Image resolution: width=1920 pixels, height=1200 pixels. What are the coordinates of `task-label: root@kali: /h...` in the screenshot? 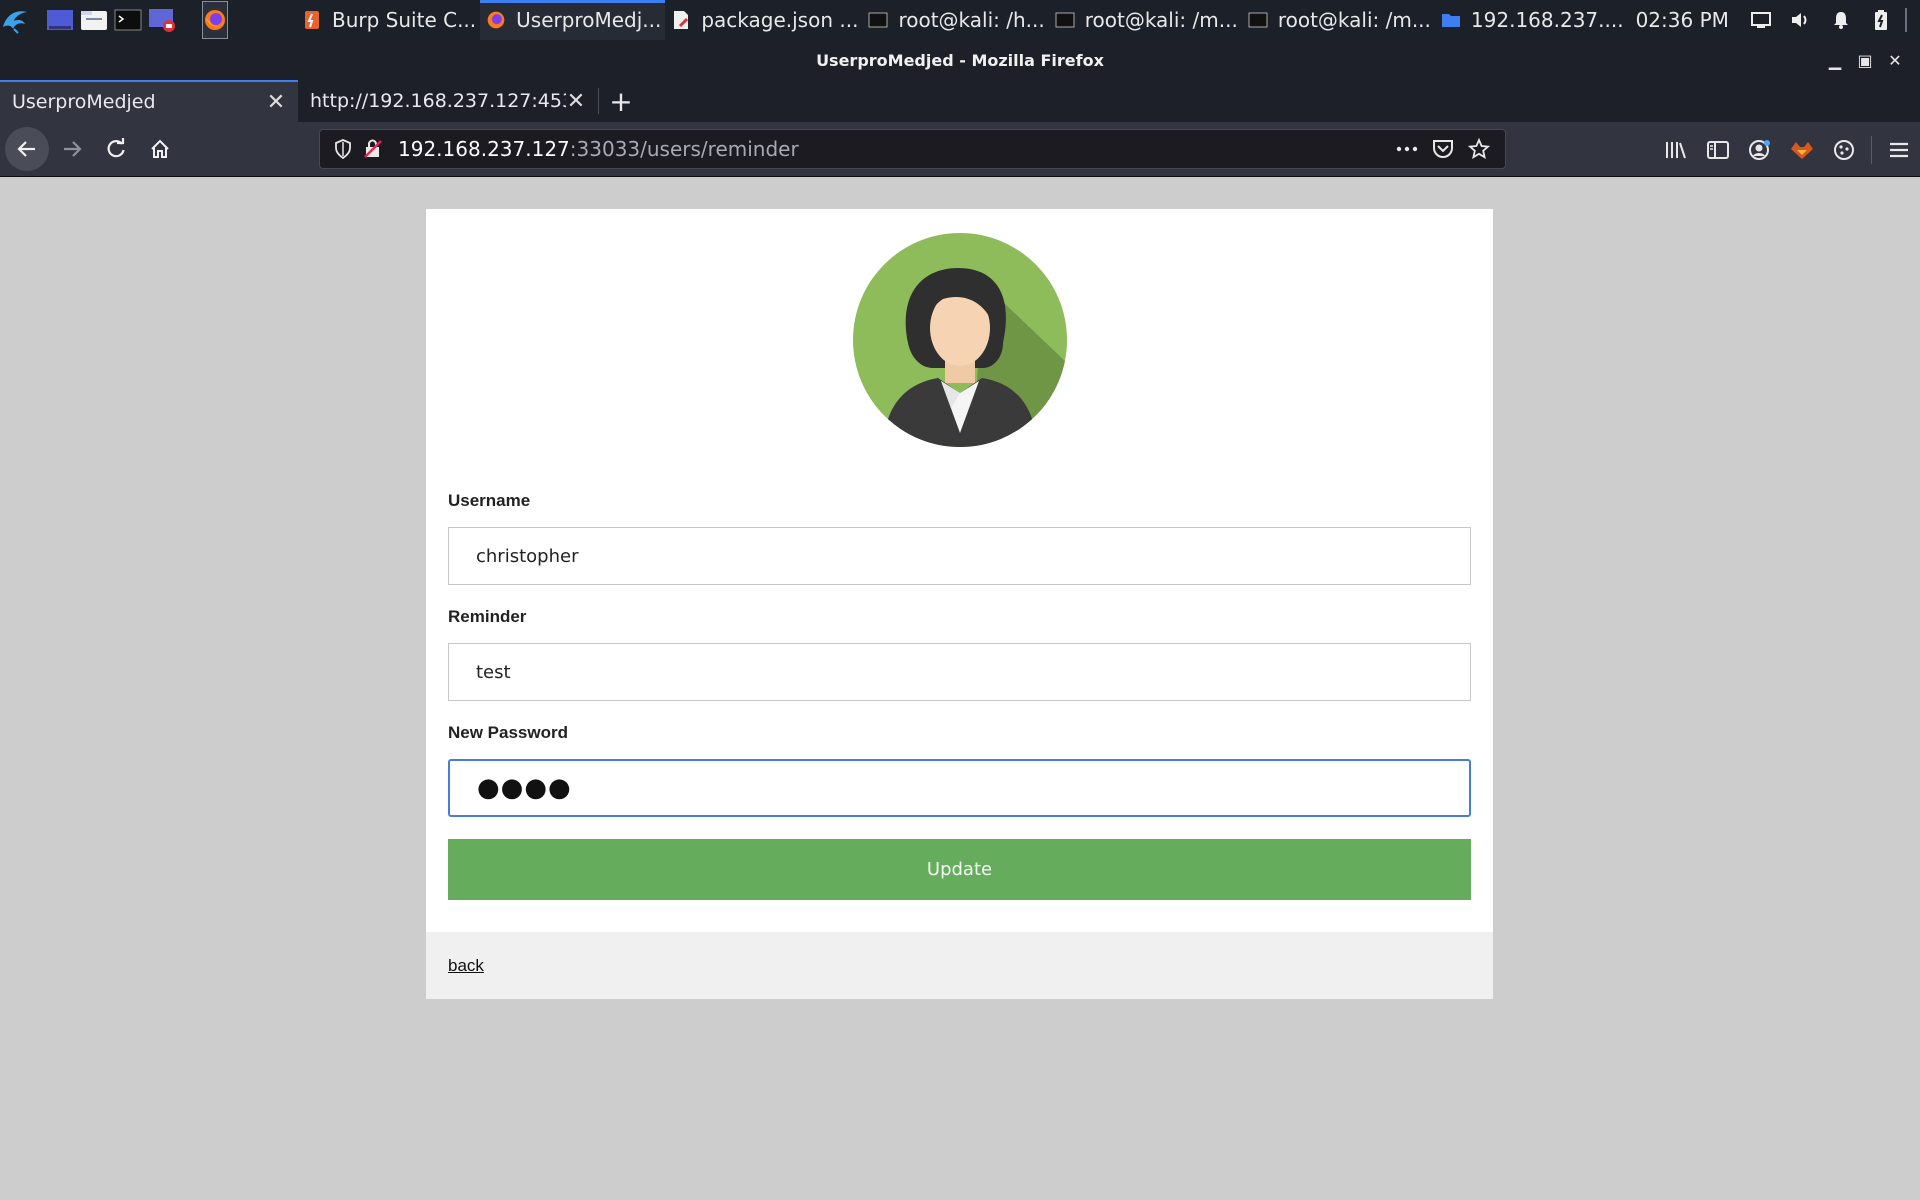 It's located at (971, 20).